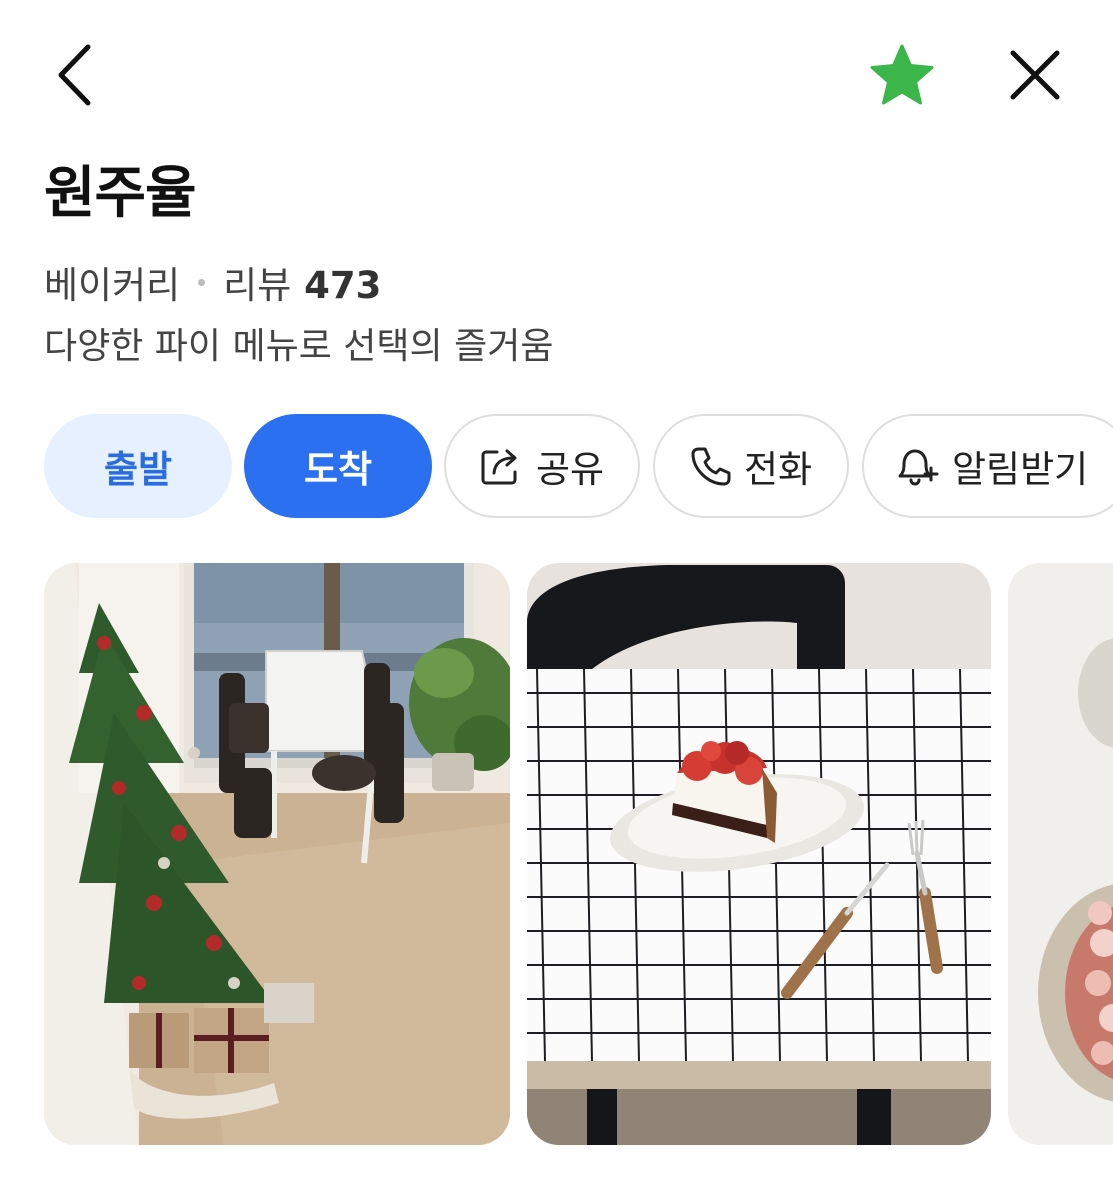 This screenshot has width=1113, height=1200. I want to click on close-icon, so click(1035, 75).